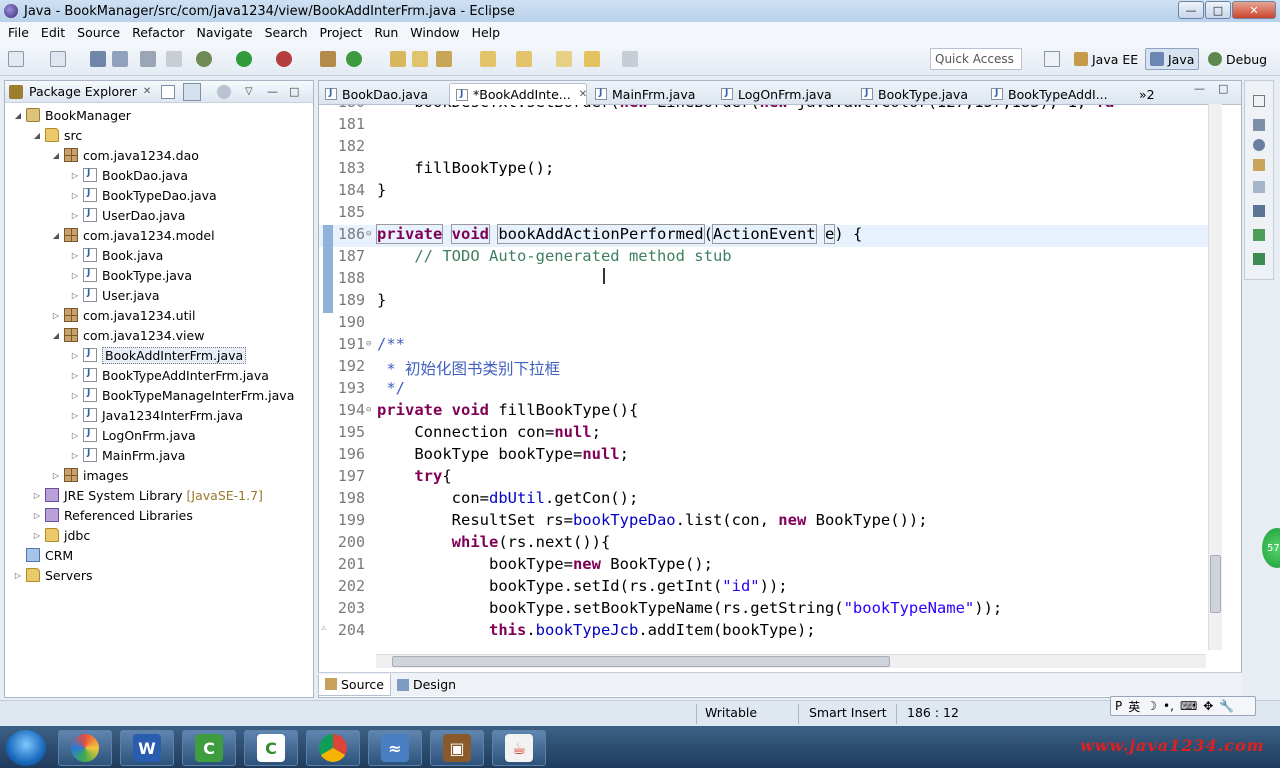 This screenshot has width=1280, height=768. Describe the element at coordinates (174, 59) in the screenshot. I see `skip-breakpoints-icon` at that location.